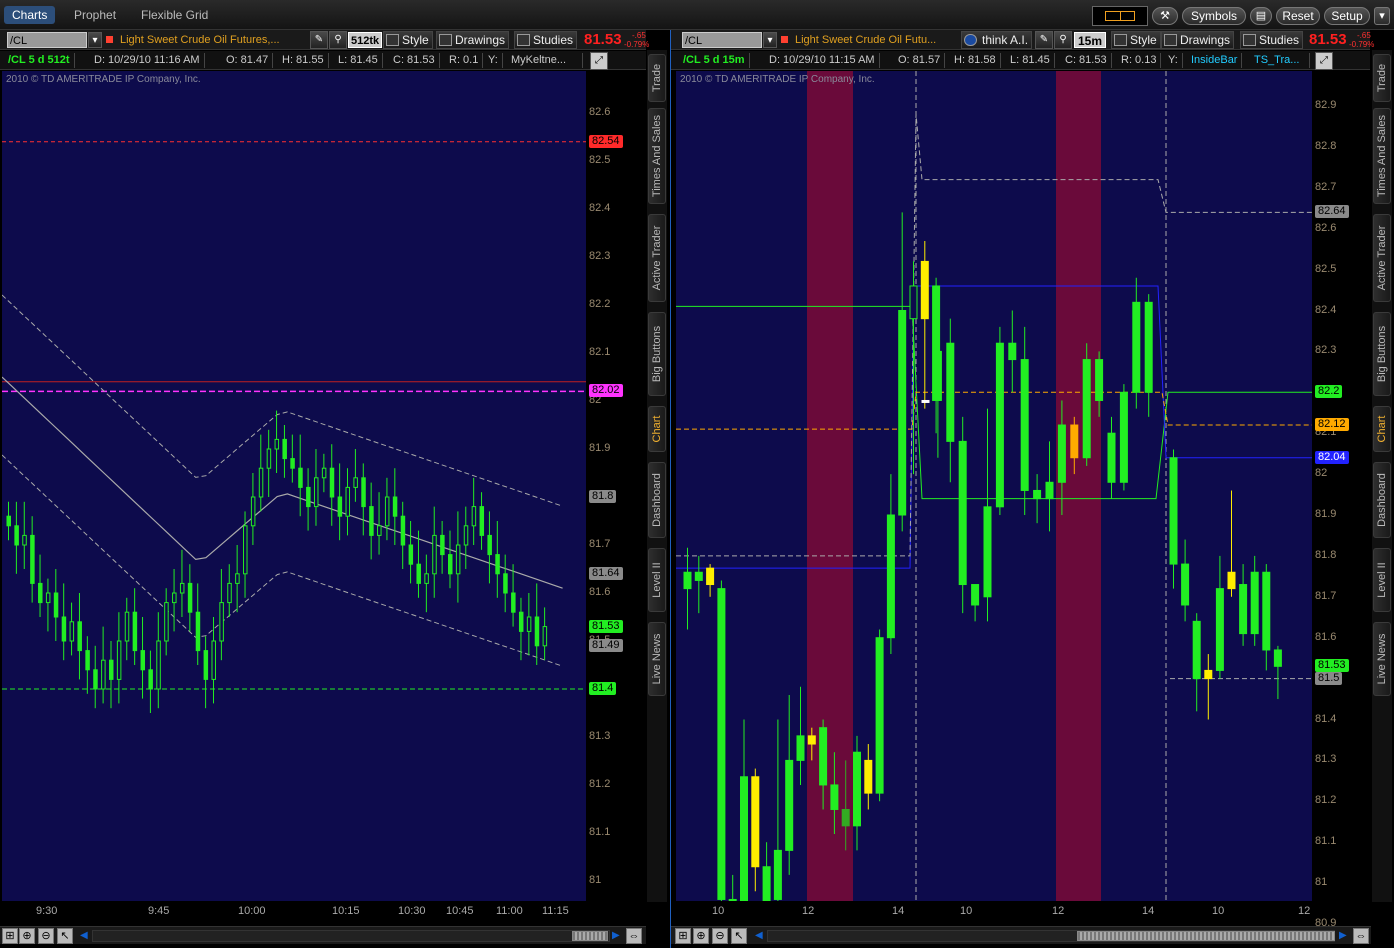 This screenshot has width=1394, height=948. Describe the element at coordinates (1332, 666) in the screenshot. I see `price-marker-box: 81.53` at that location.